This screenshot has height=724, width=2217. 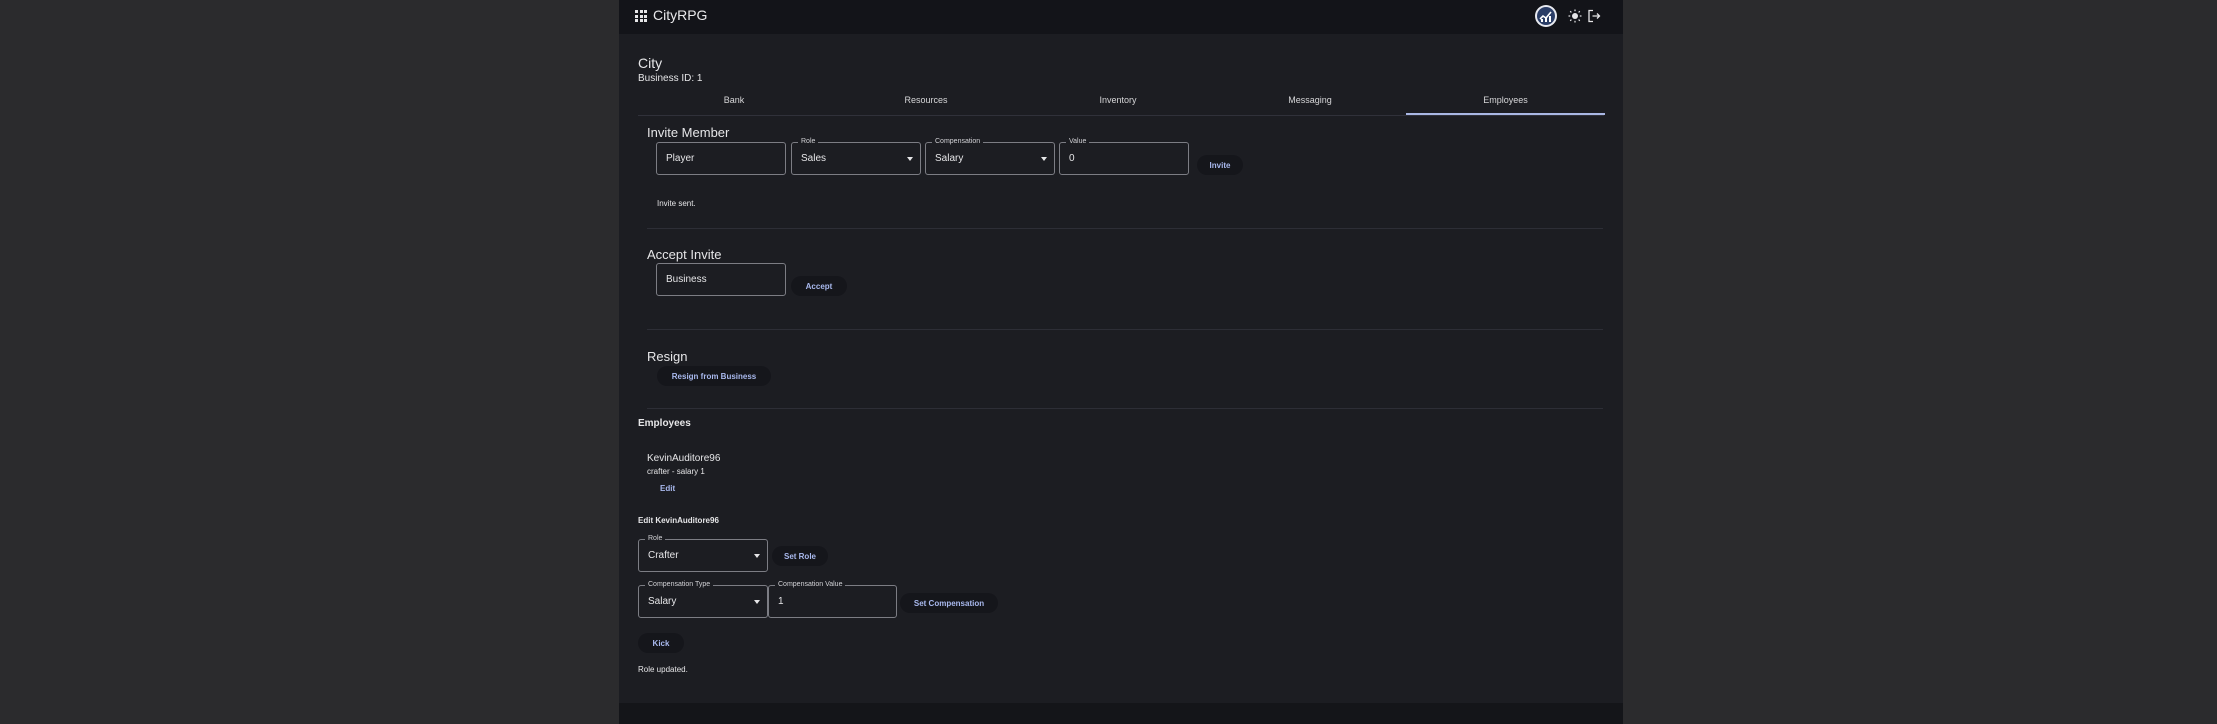 What do you see at coordinates (714, 376) in the screenshot?
I see `resign-button: Resign from Business` at bounding box center [714, 376].